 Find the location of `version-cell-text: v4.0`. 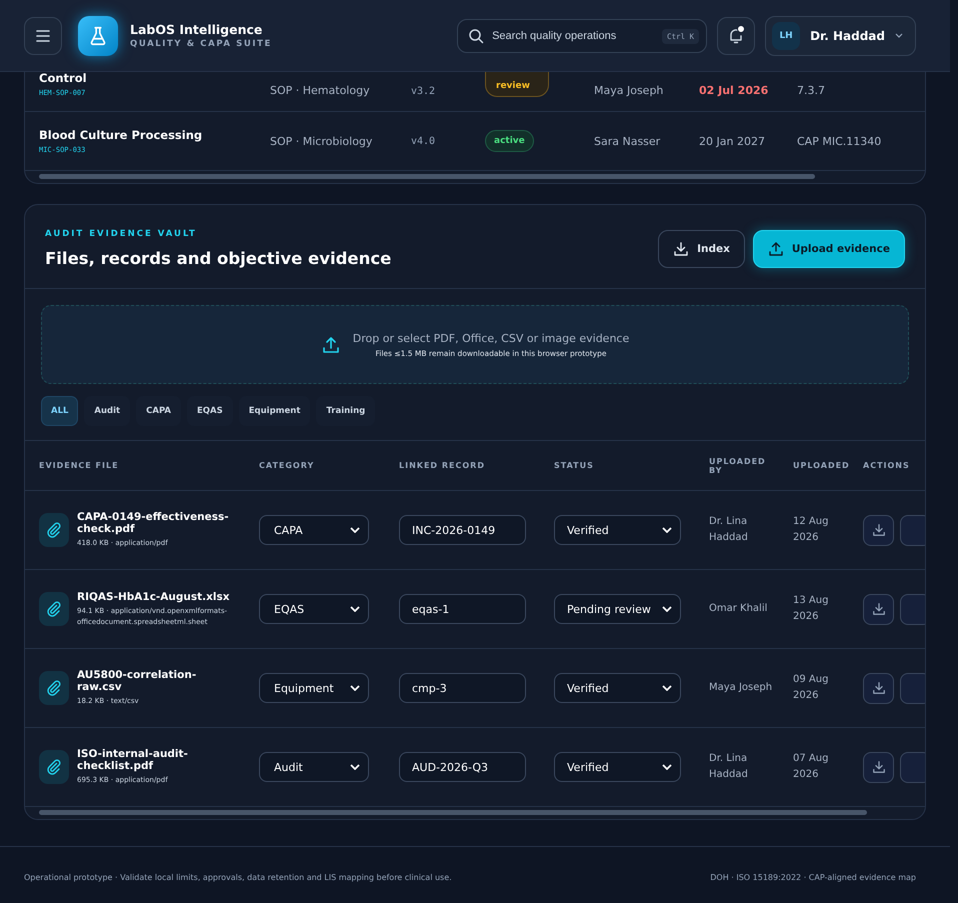

version-cell-text: v4.0 is located at coordinates (423, 141).